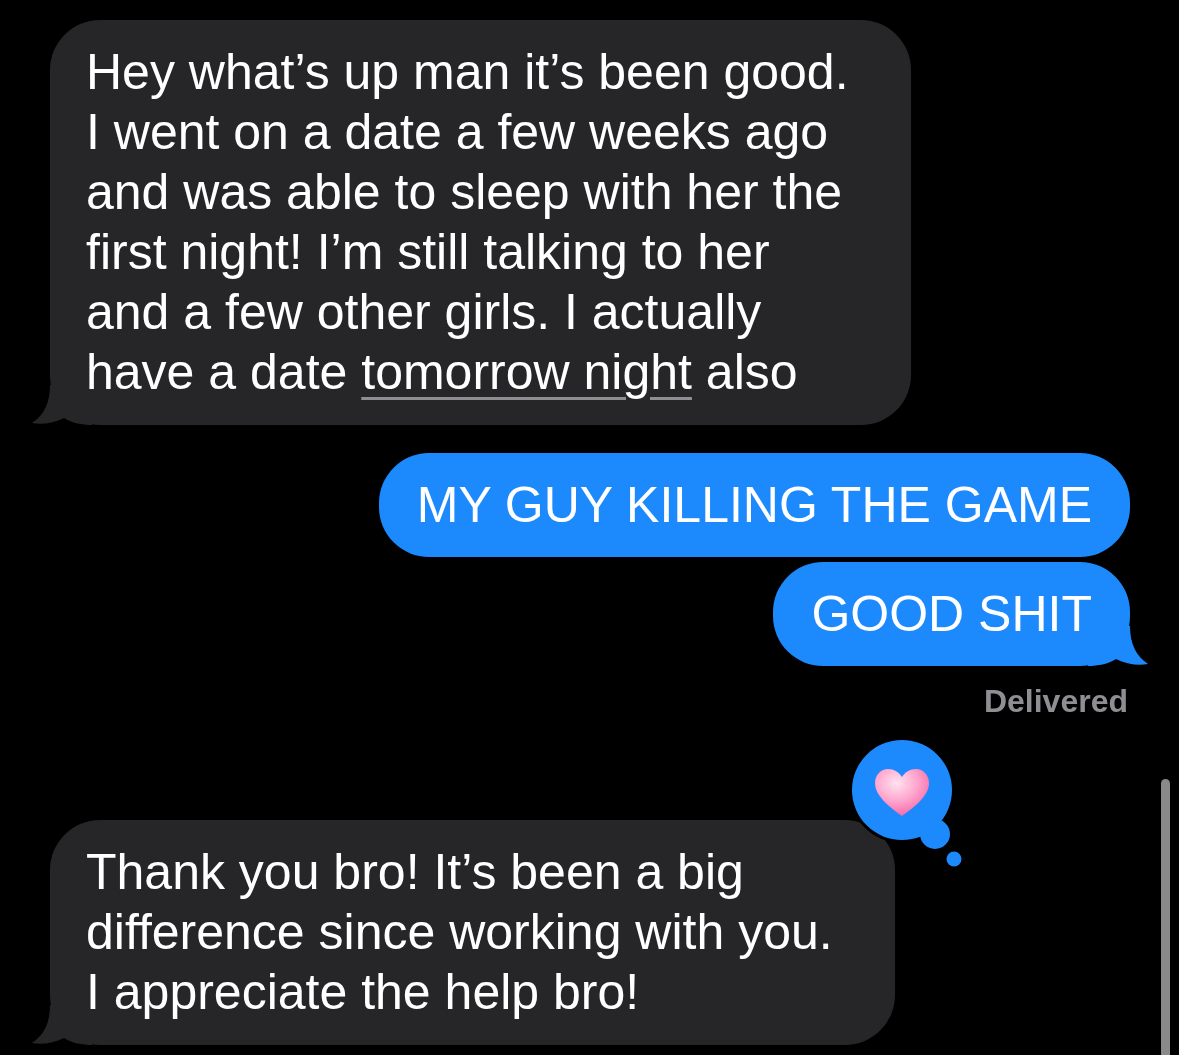 The width and height of the screenshot is (1179, 1055). Describe the element at coordinates (459, 932) in the screenshot. I see `message-text: Thank you bro! It’s been a big difference since working with you. I appreciate the help bro!` at that location.